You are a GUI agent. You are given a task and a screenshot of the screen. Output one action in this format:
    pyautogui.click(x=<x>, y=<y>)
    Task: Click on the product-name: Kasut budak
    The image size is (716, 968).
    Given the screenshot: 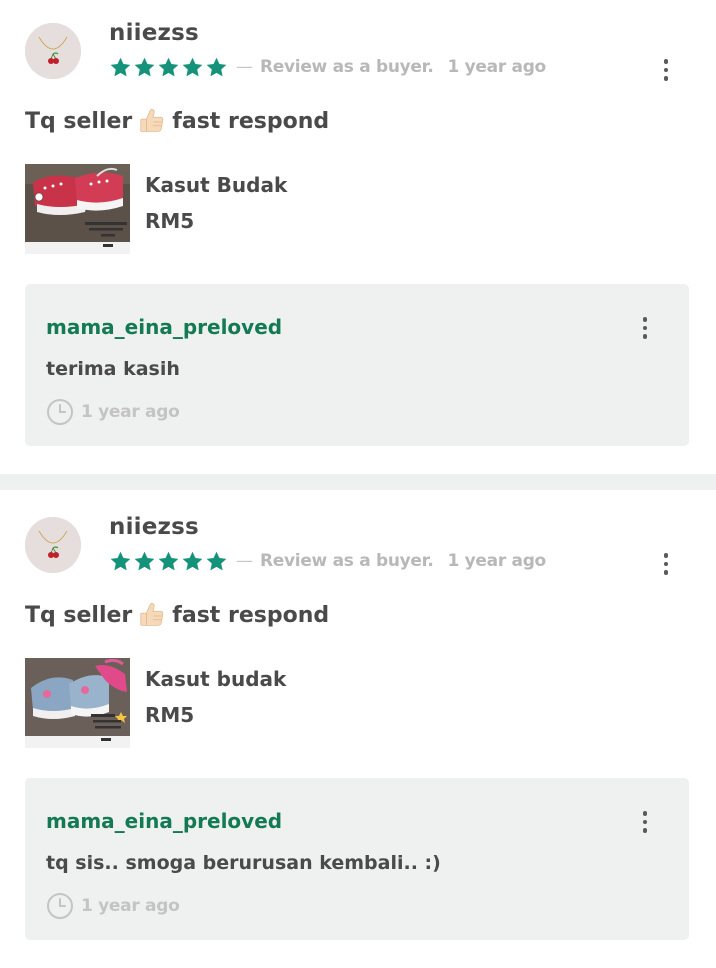 What is the action you would take?
    pyautogui.click(x=215, y=679)
    